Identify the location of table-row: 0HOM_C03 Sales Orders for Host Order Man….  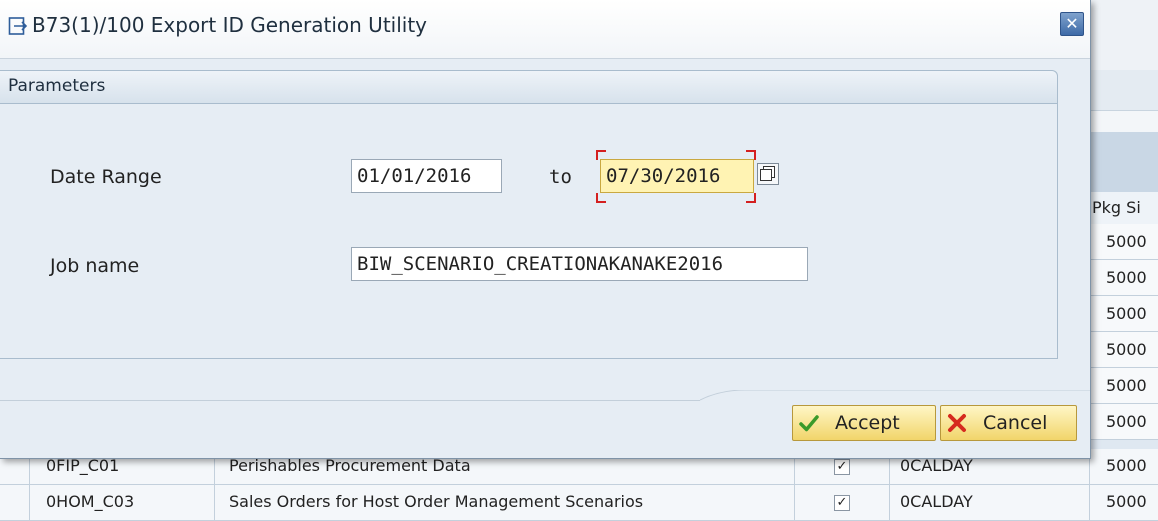
(579, 503).